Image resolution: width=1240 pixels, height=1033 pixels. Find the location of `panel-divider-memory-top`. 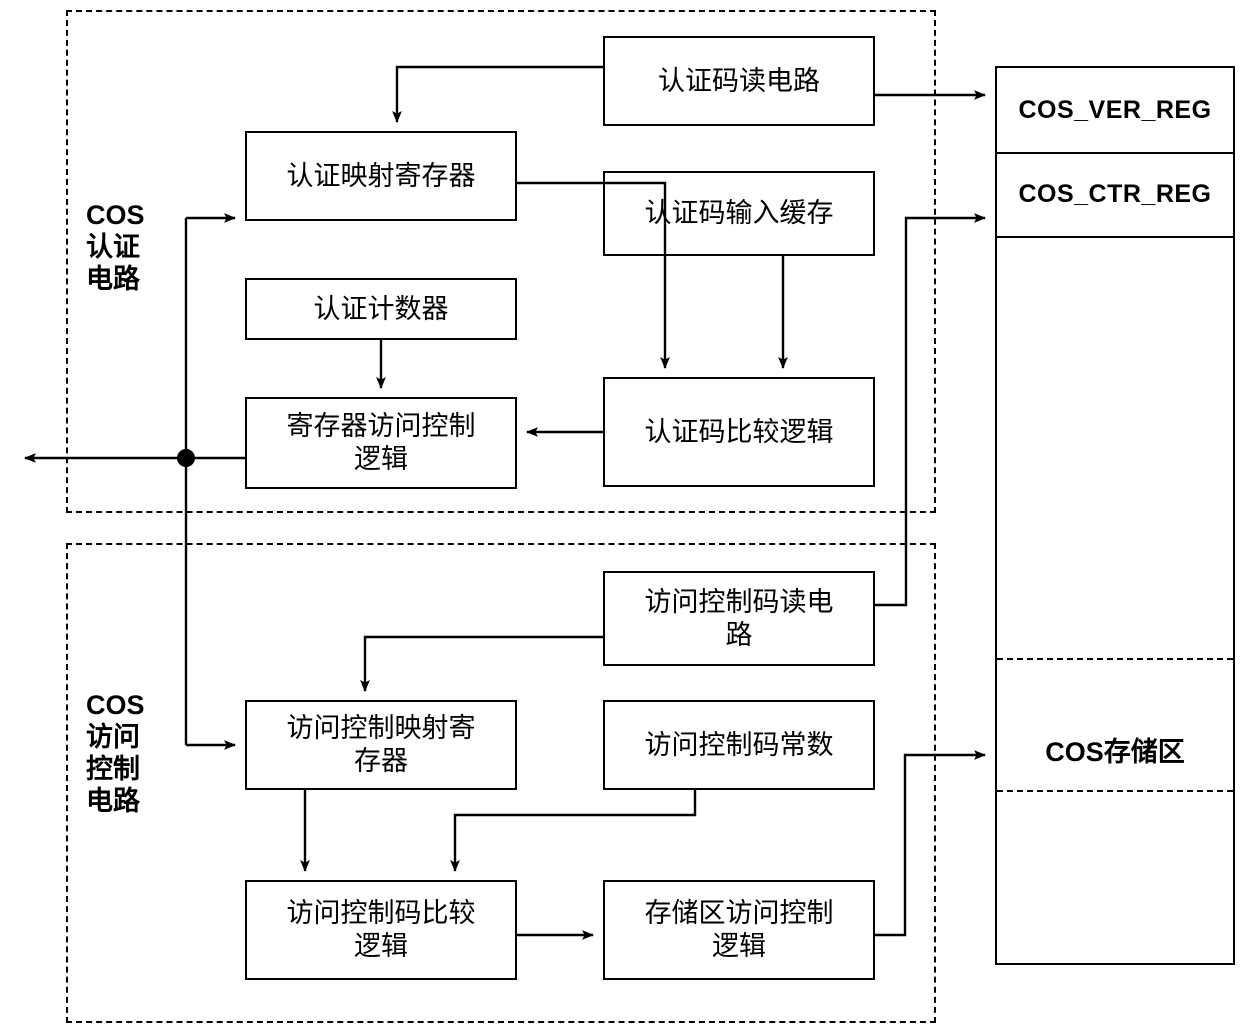

panel-divider-memory-top is located at coordinates (1115, 659).